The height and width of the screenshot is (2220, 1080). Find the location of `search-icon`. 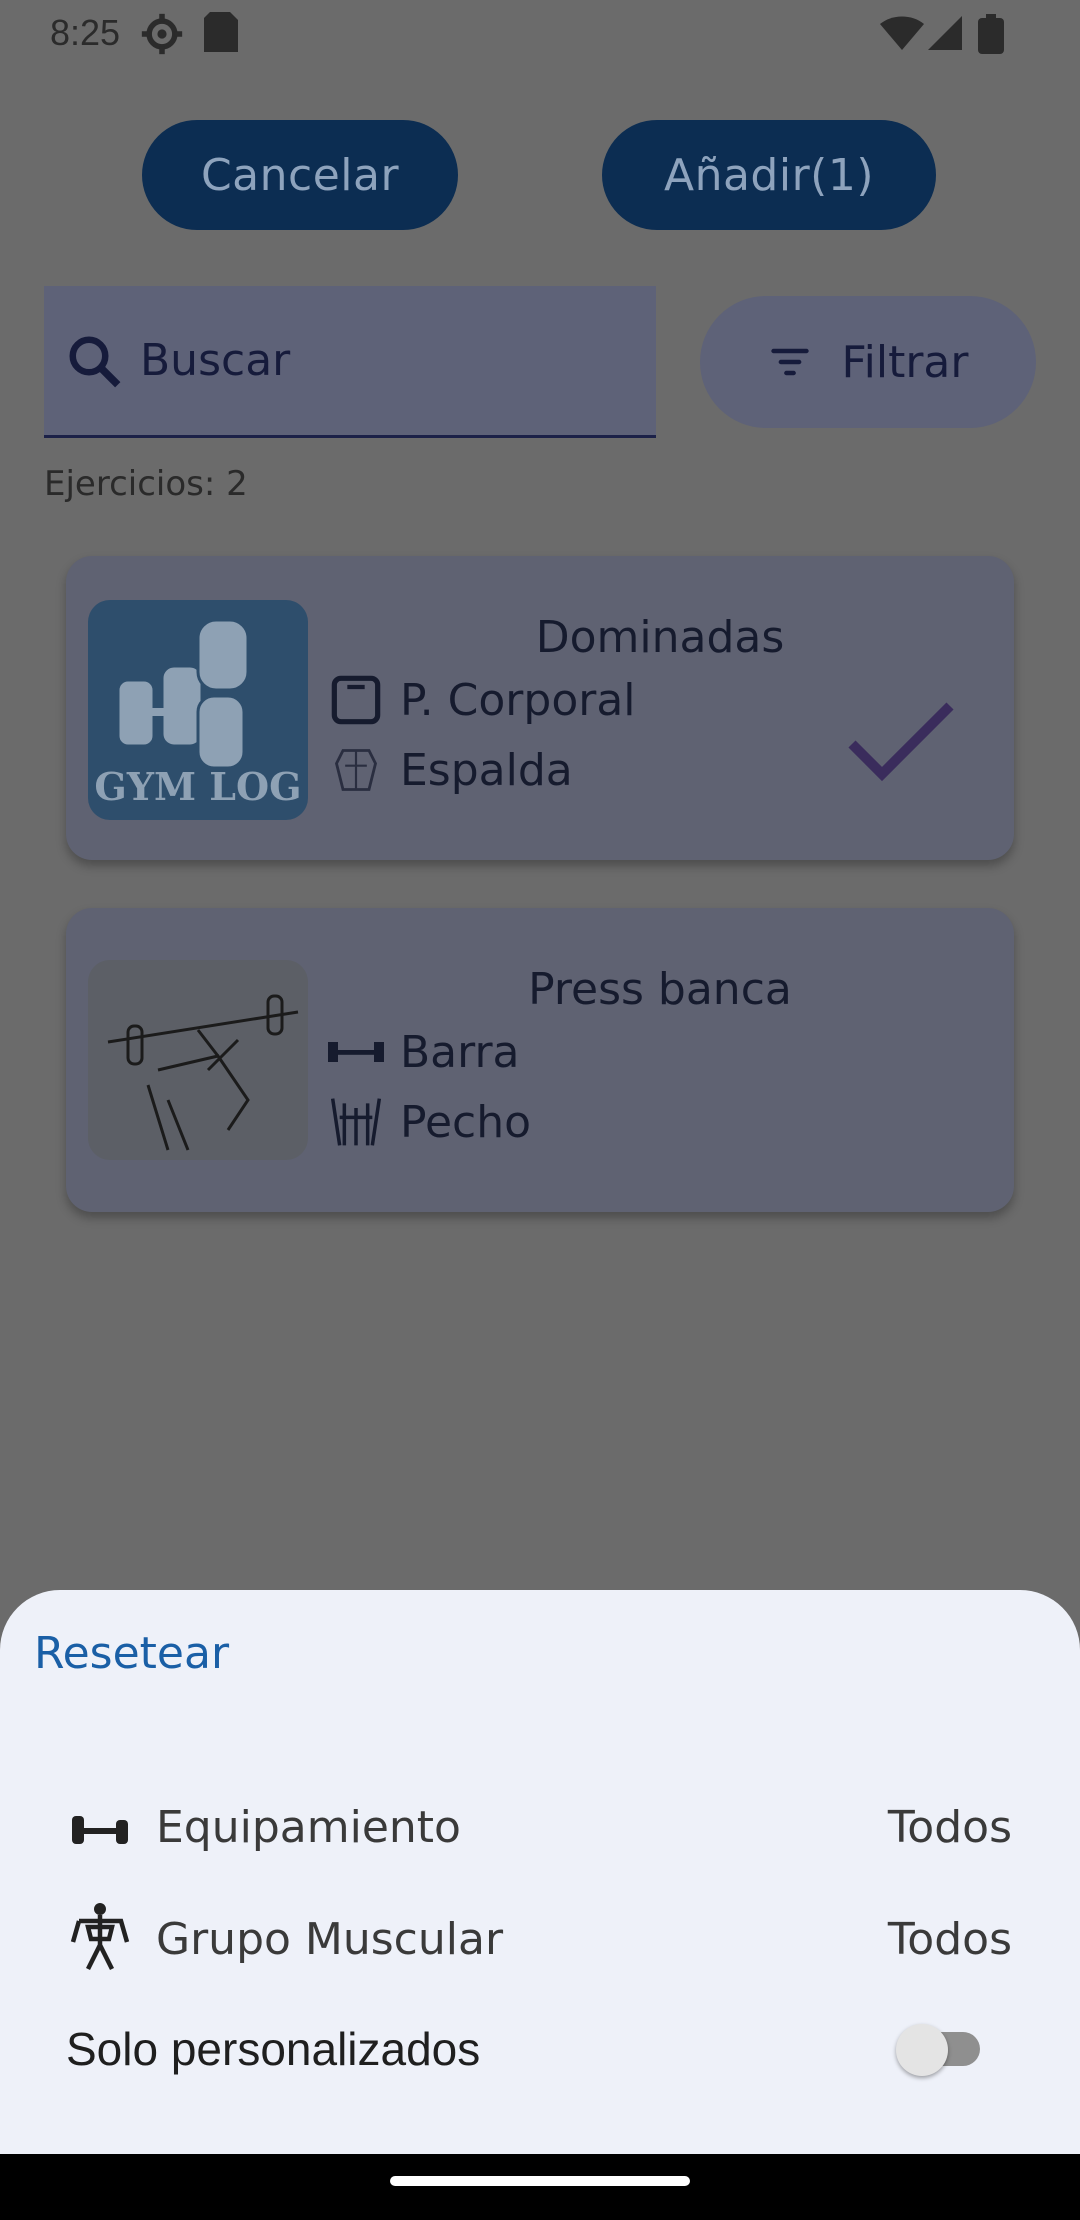

search-icon is located at coordinates (95, 361).